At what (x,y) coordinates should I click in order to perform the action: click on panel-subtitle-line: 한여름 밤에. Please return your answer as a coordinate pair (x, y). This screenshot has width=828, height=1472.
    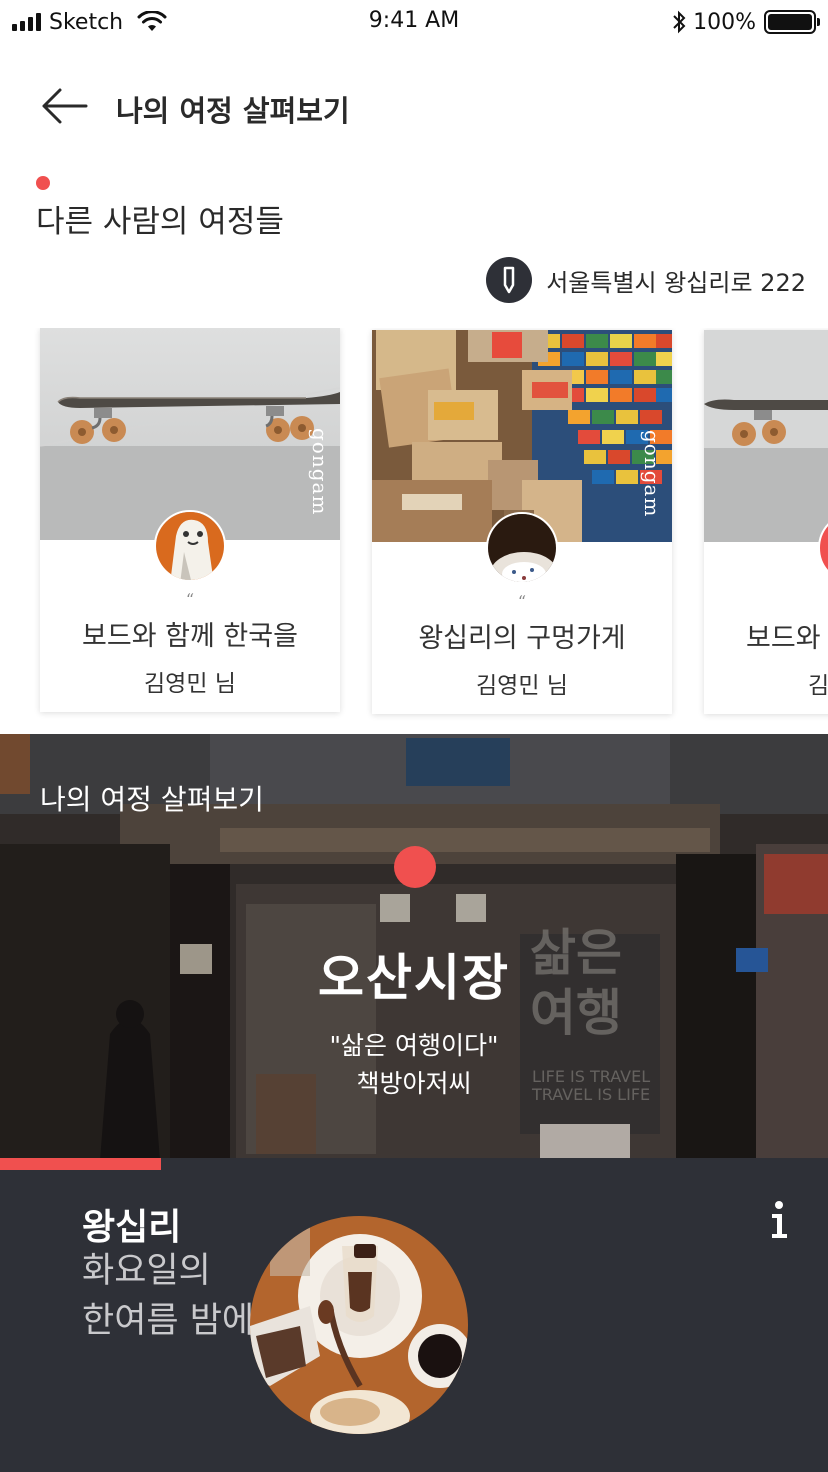
    Looking at the image, I should click on (168, 1321).